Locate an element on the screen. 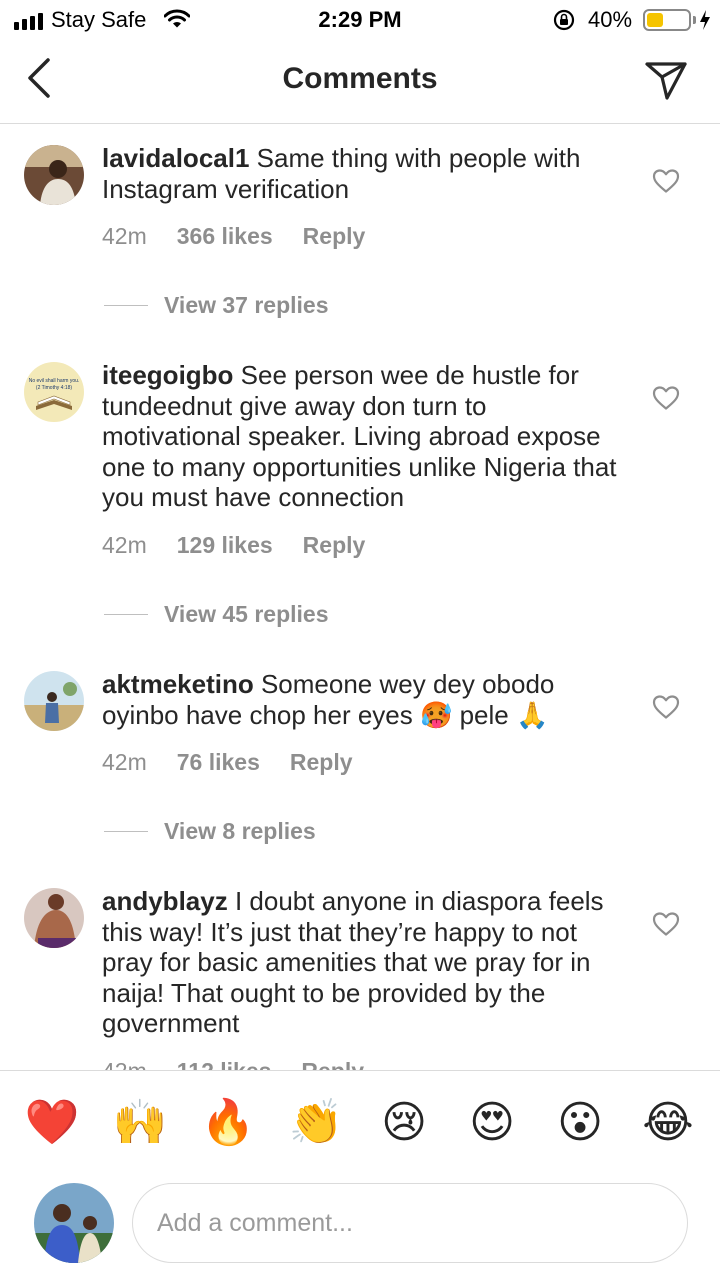 This screenshot has height=1280, width=720. emoji-bar: ❤️ 🙌 🔥 👏 😢 😍 😮 😂 is located at coordinates (360, 1122).